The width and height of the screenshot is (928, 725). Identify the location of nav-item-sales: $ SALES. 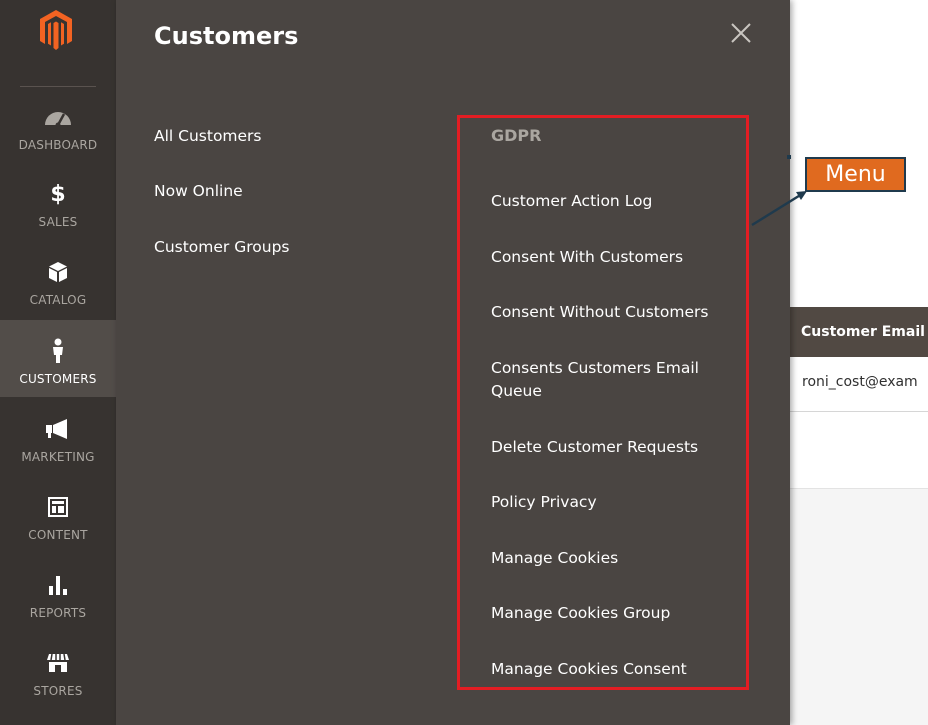
(58, 201).